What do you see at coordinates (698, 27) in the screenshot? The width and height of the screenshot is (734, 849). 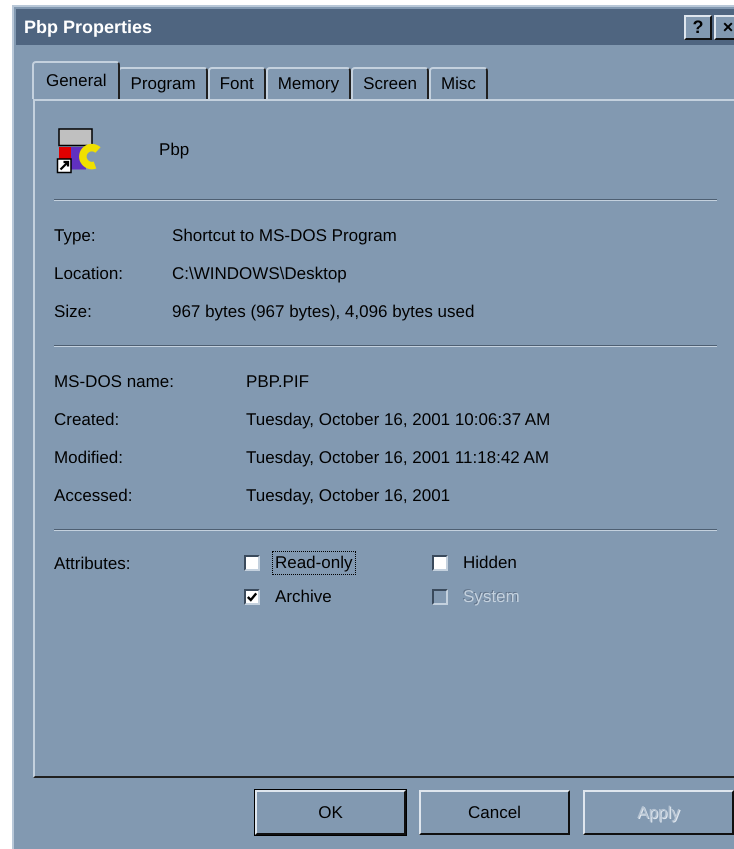 I see `help-button: ?` at bounding box center [698, 27].